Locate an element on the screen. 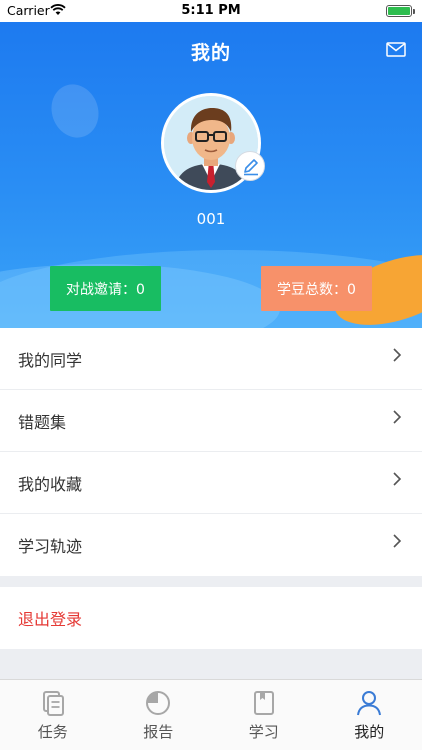 The height and width of the screenshot is (750, 422). status-bar: Carrier 5:11 PM is located at coordinates (211, 11).